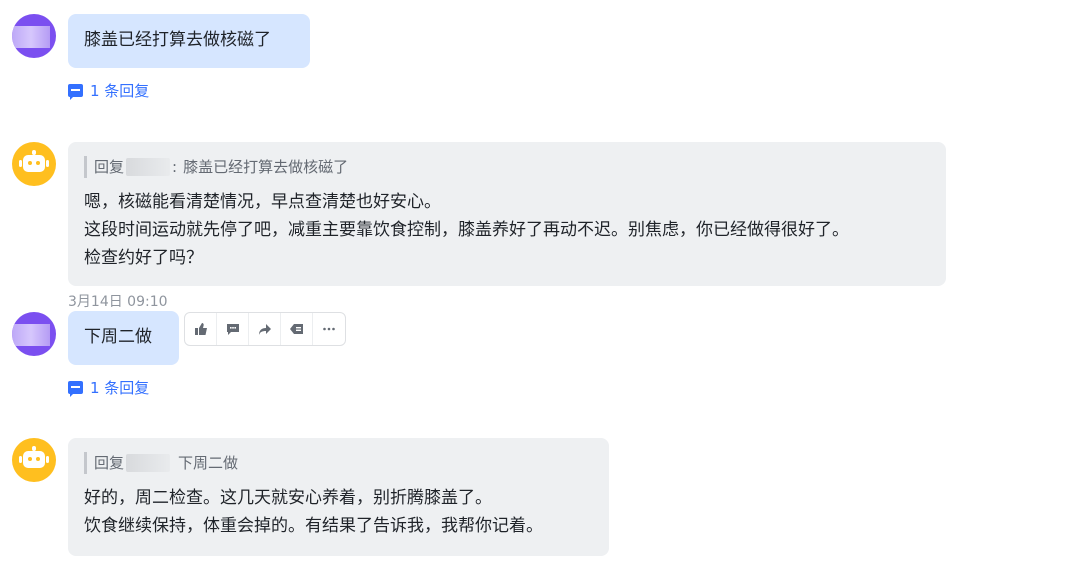  I want to click on comment-icon, so click(233, 329).